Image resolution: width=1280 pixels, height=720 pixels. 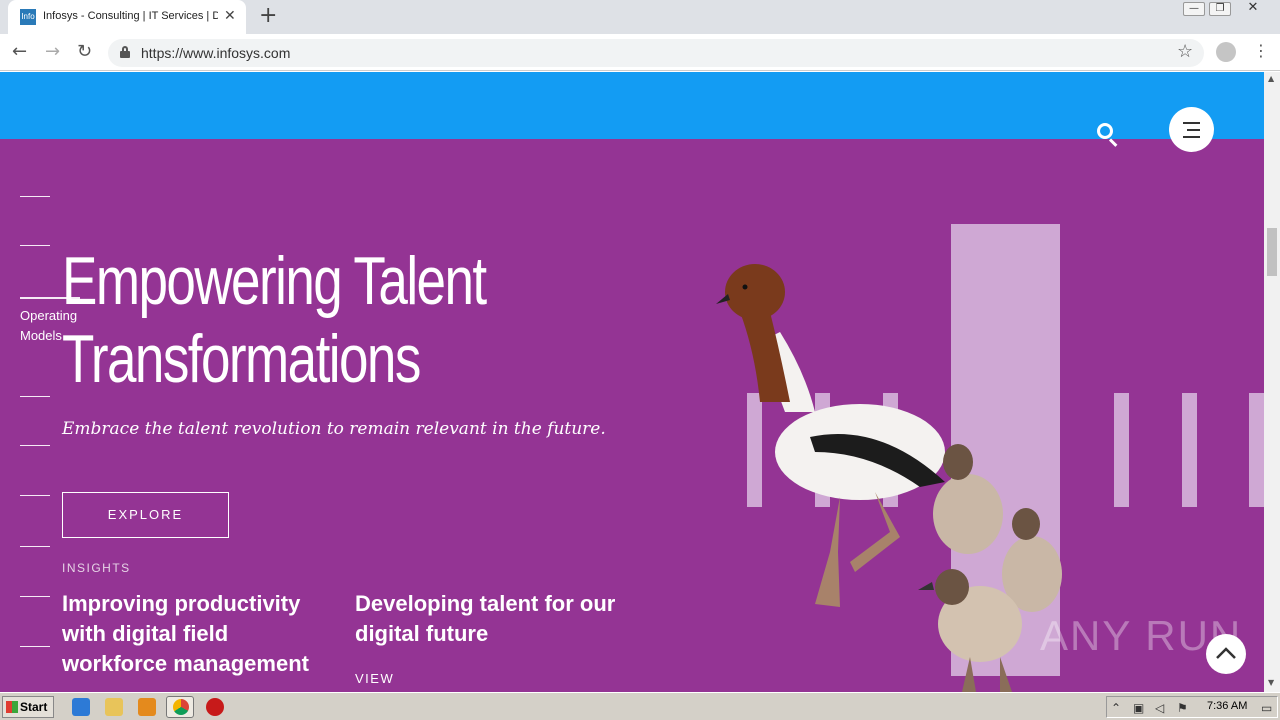 What do you see at coordinates (1185, 51) in the screenshot?
I see `star-icon: ☆` at bounding box center [1185, 51].